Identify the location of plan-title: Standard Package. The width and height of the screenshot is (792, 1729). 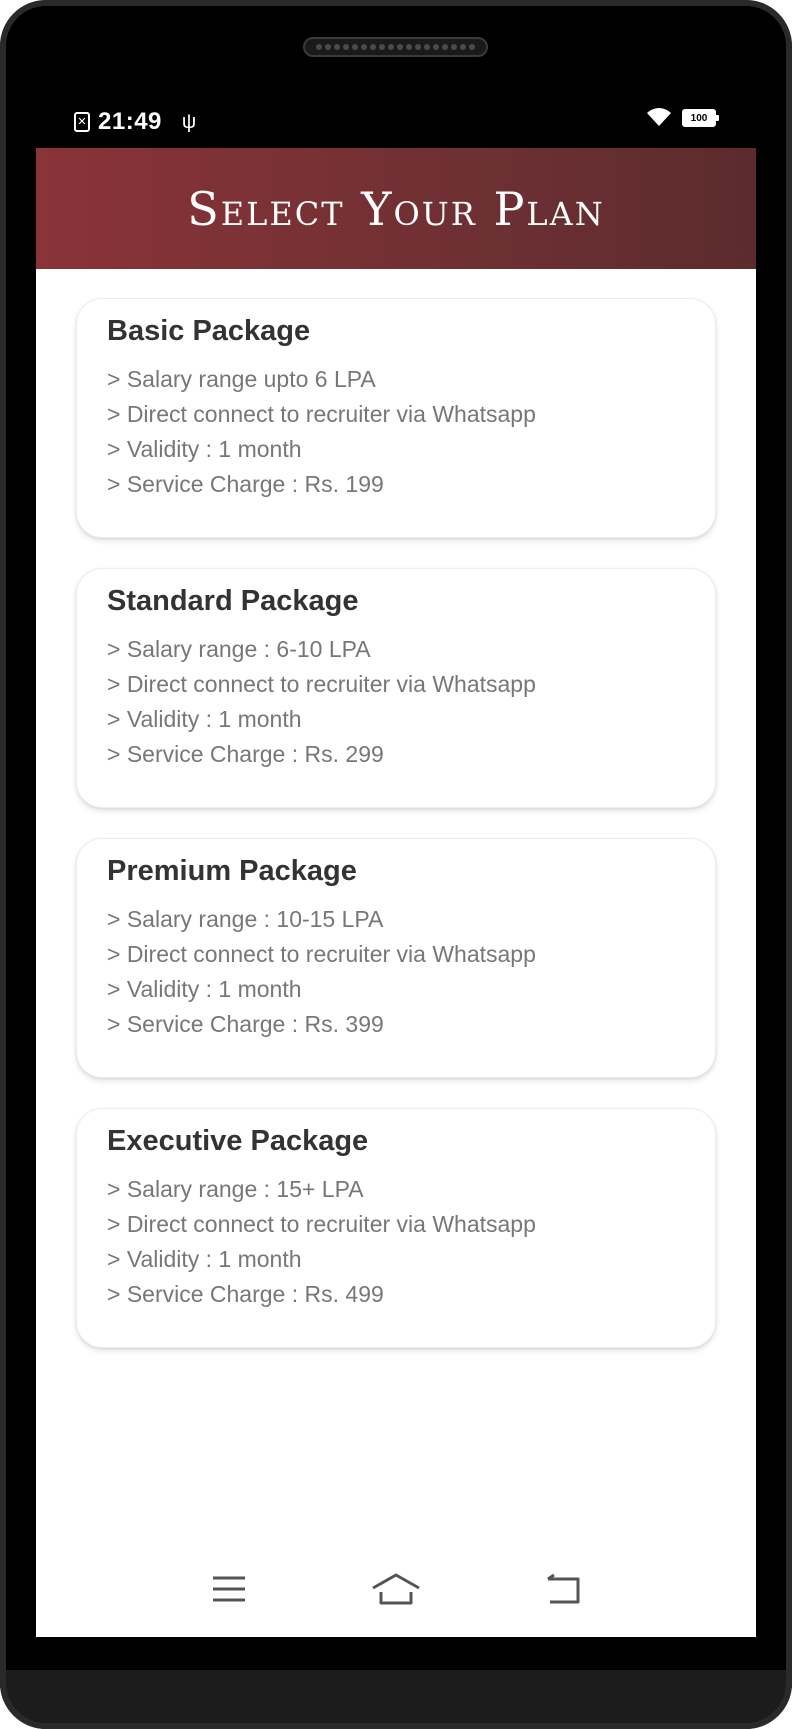
(233, 601).